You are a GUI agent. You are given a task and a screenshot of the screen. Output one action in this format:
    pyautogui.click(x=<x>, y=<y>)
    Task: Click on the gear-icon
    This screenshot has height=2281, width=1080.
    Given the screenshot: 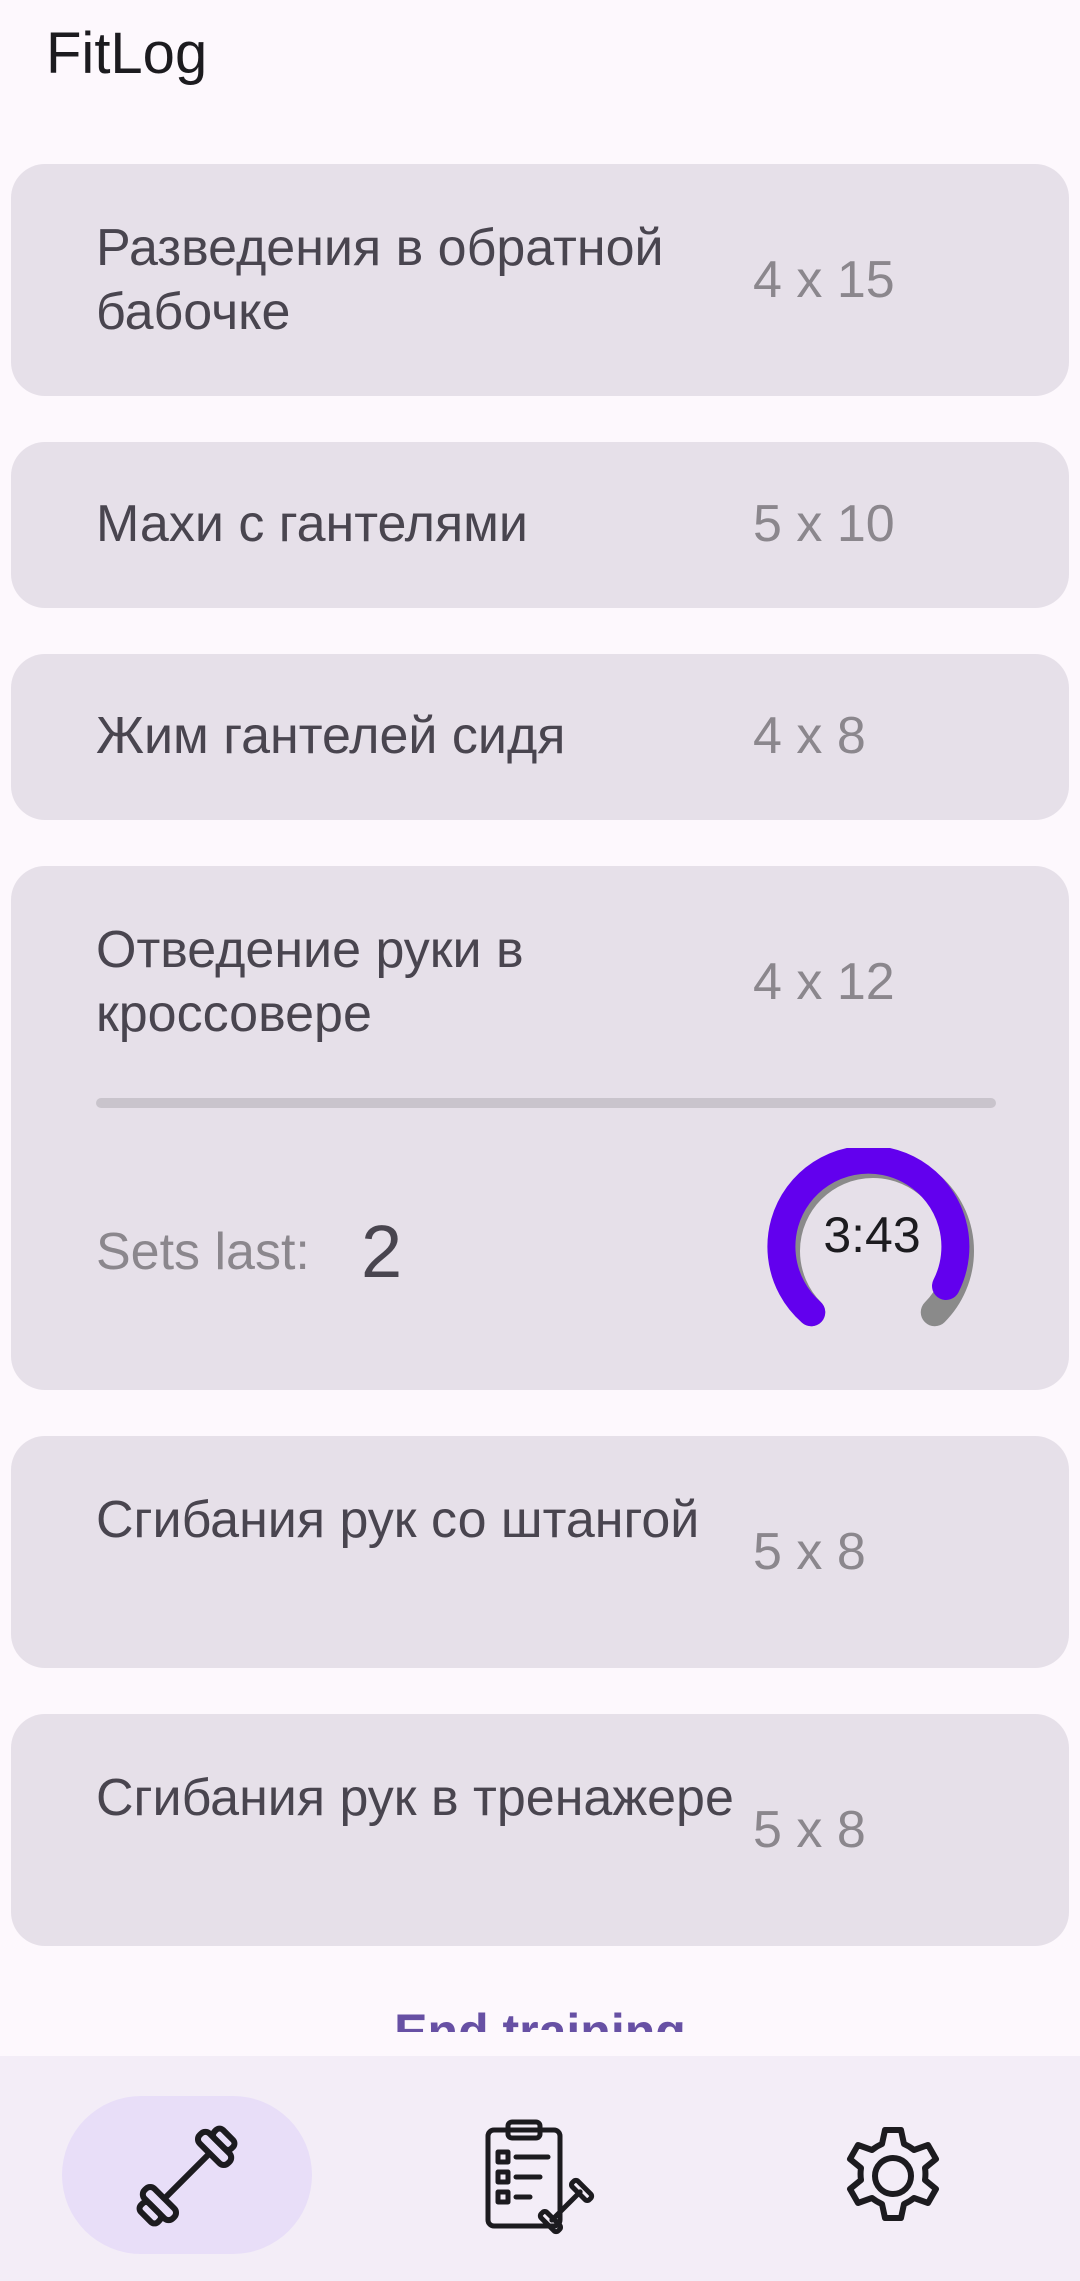 What is the action you would take?
    pyautogui.click(x=893, y=2174)
    